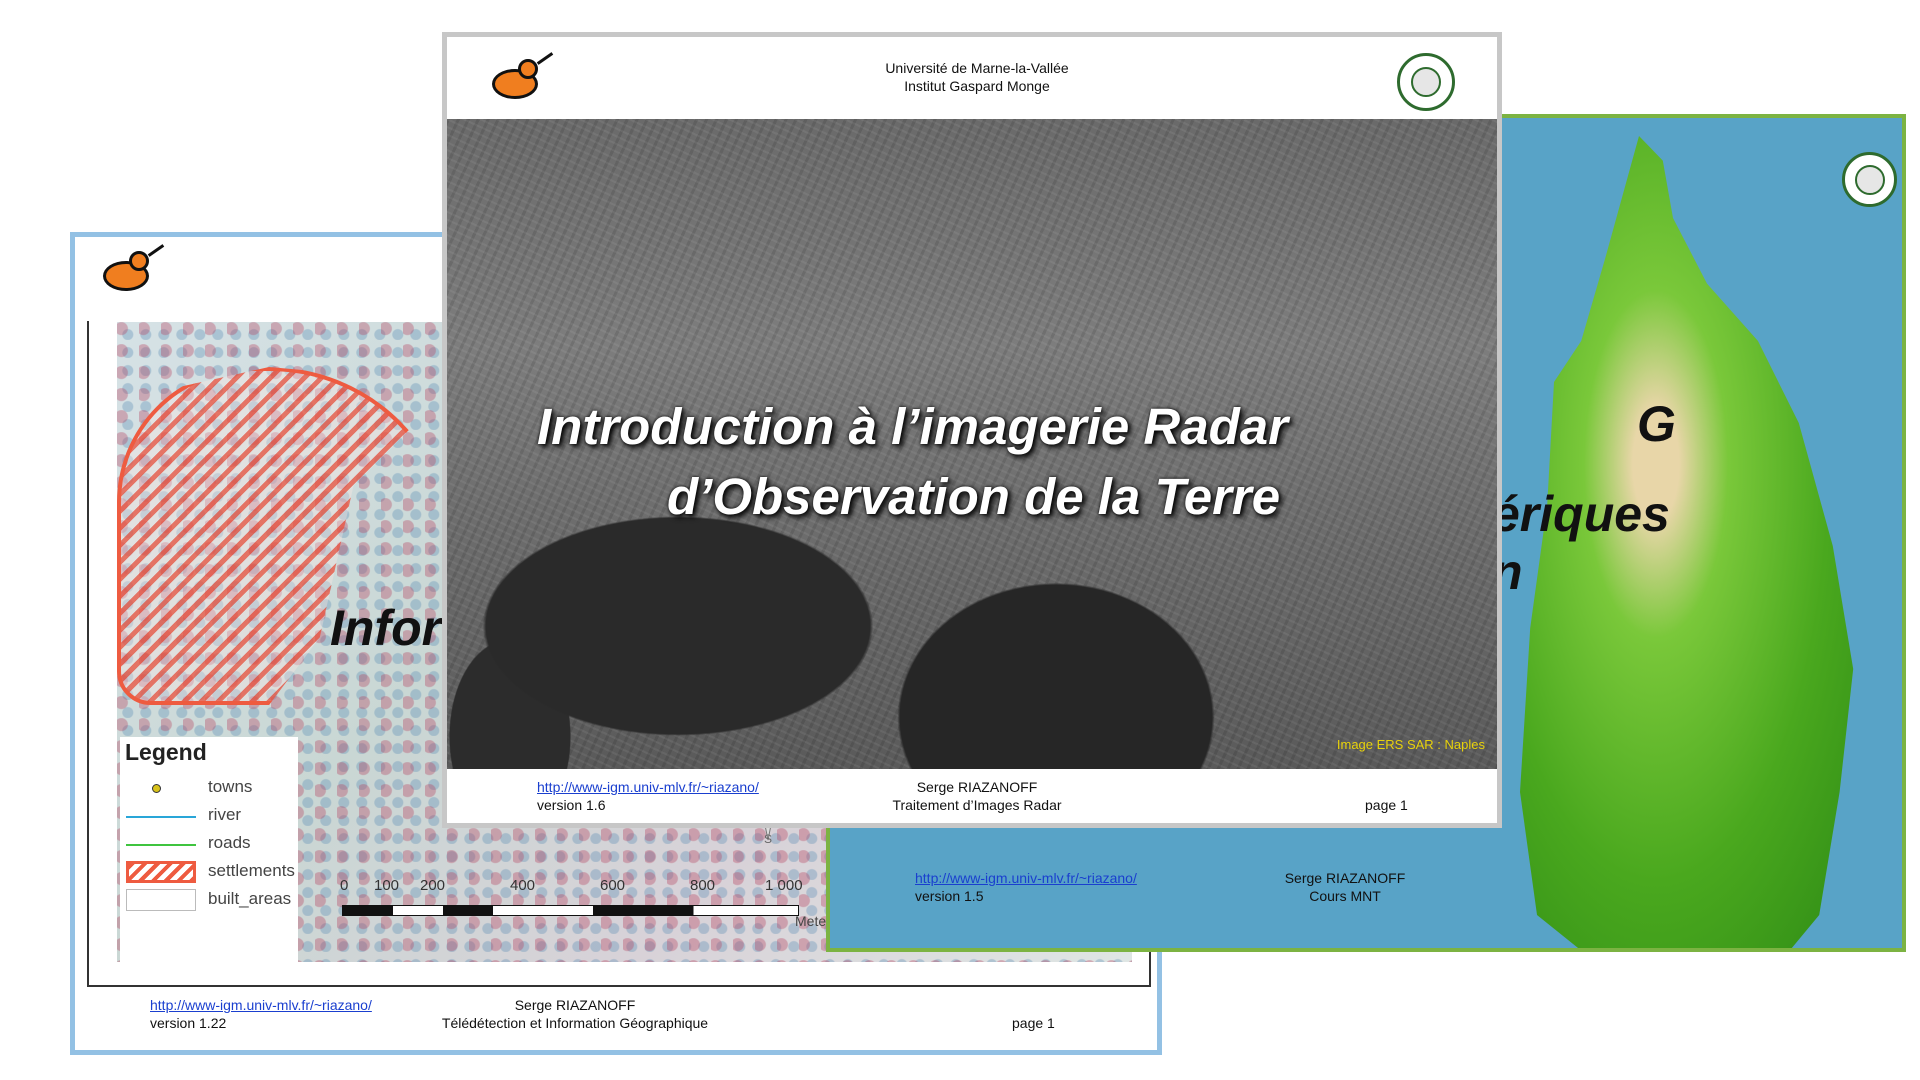 The image size is (1920, 1080). I want to click on institute-name: Institut Gaspard Monge, so click(977, 86).